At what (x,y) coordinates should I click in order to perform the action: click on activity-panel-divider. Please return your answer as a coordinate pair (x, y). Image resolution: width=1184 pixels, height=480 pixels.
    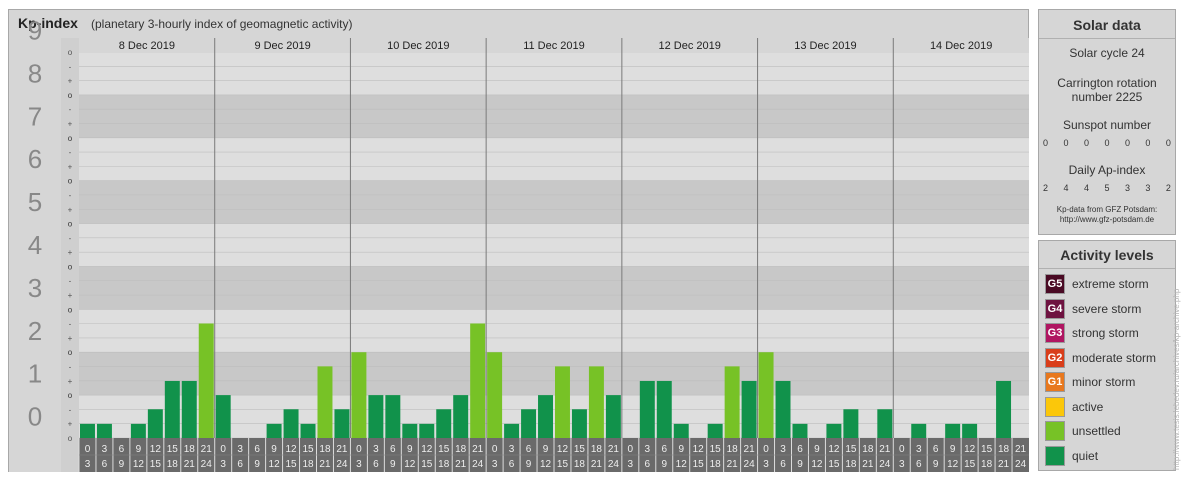
    Looking at the image, I should click on (1107, 268).